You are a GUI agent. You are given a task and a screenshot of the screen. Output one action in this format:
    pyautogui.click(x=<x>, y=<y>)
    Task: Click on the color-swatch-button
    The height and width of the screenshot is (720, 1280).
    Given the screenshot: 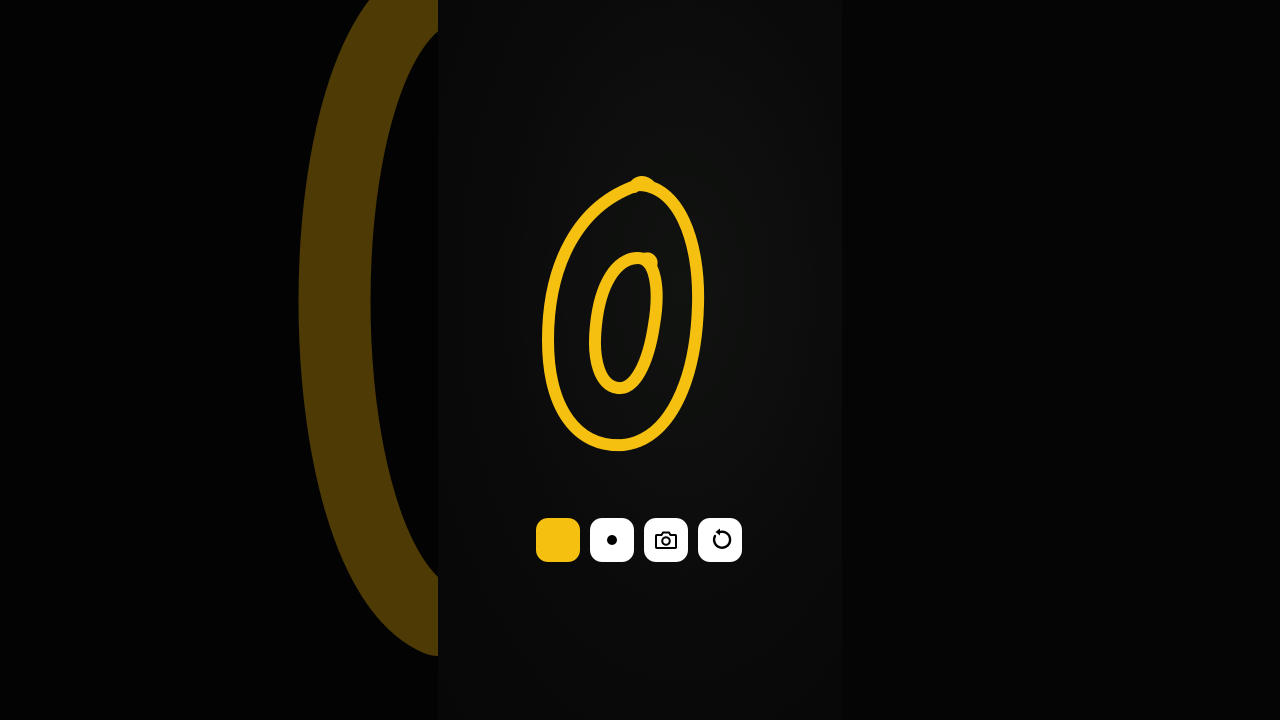 What is the action you would take?
    pyautogui.click(x=558, y=540)
    